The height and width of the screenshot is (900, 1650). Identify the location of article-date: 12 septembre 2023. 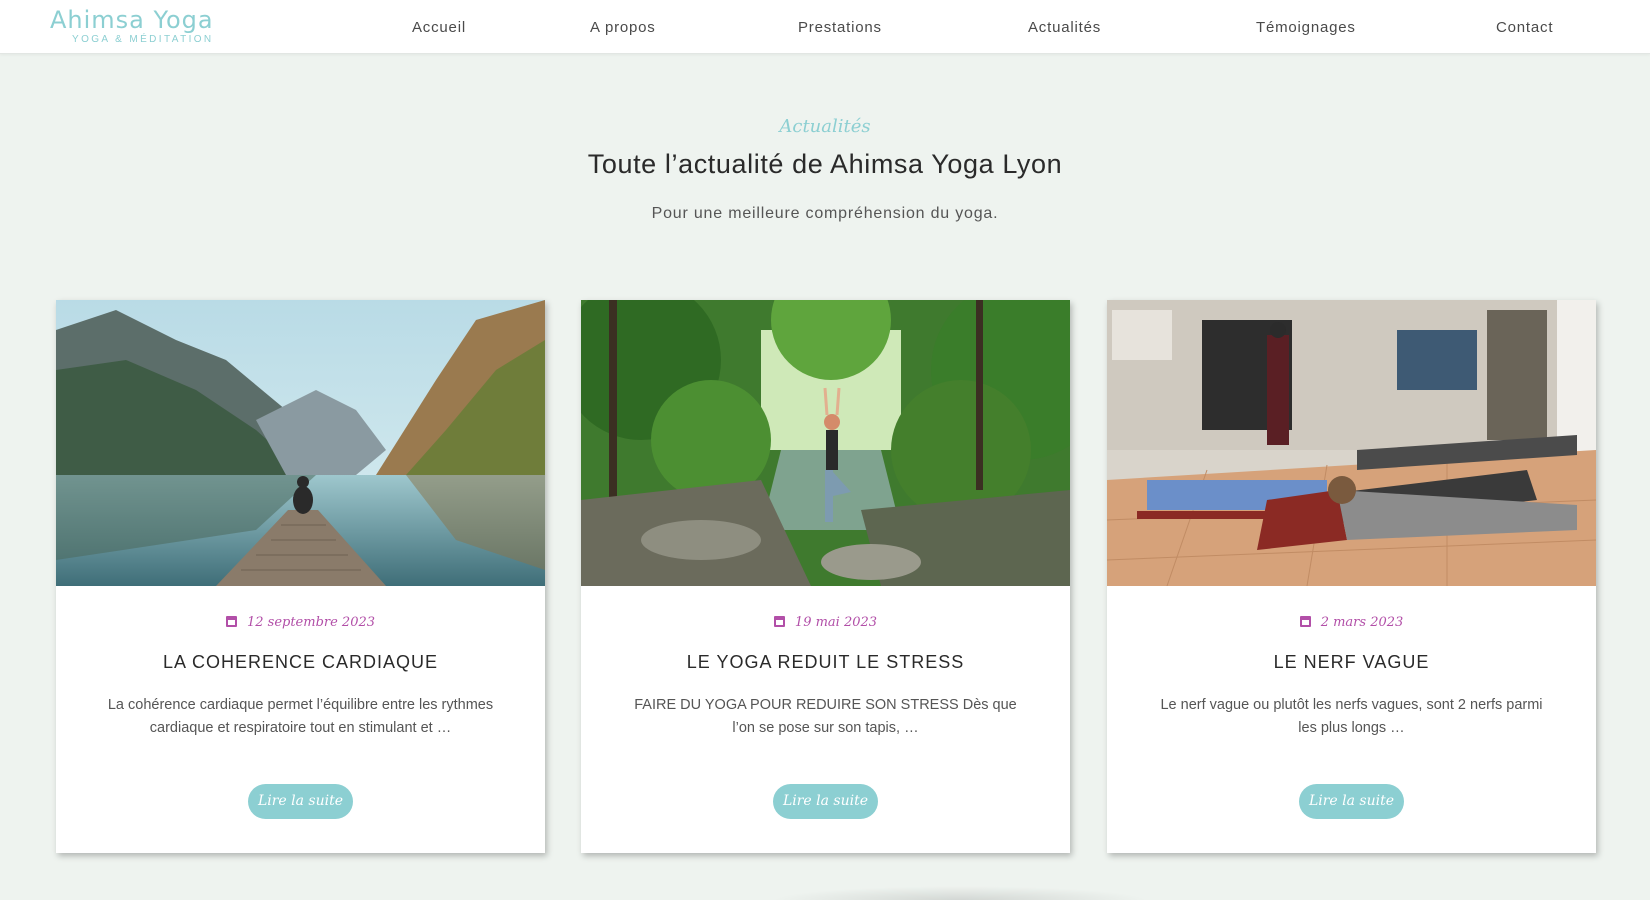
(300, 622).